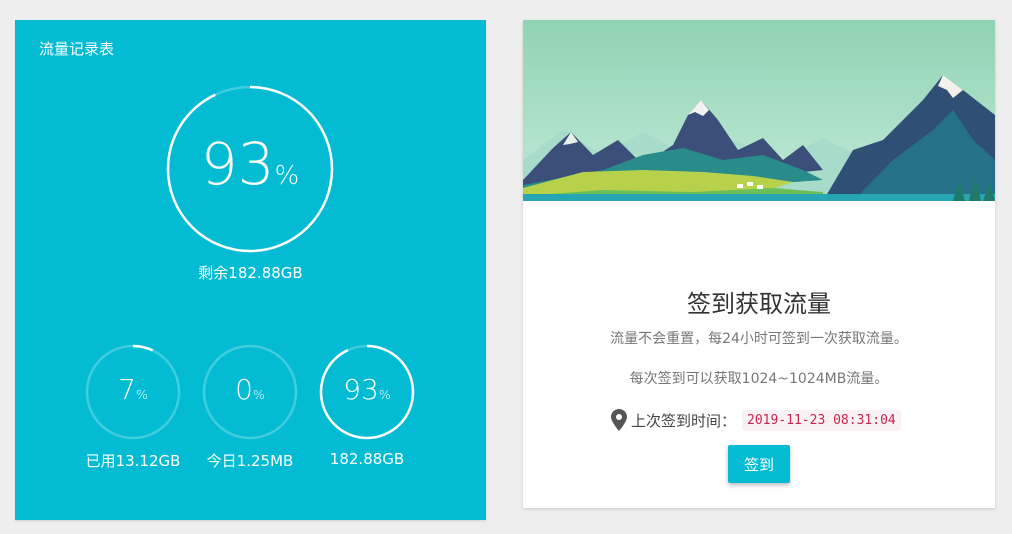 This screenshot has width=1012, height=534. Describe the element at coordinates (759, 339) in the screenshot. I see `reset-description: 流量不会重置，每24小时可签到一次获取流量。` at that location.